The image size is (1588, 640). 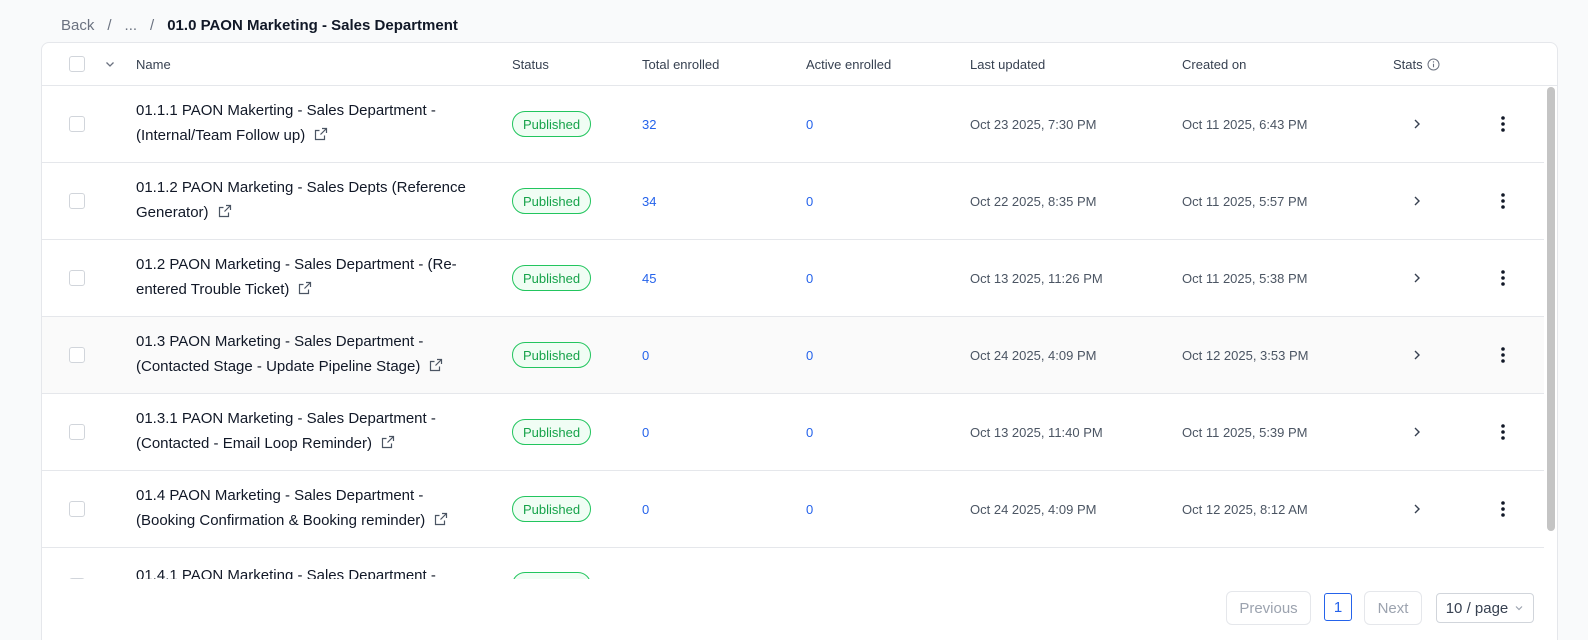 I want to click on header-total-enrolled: Total enrolled, so click(x=680, y=64).